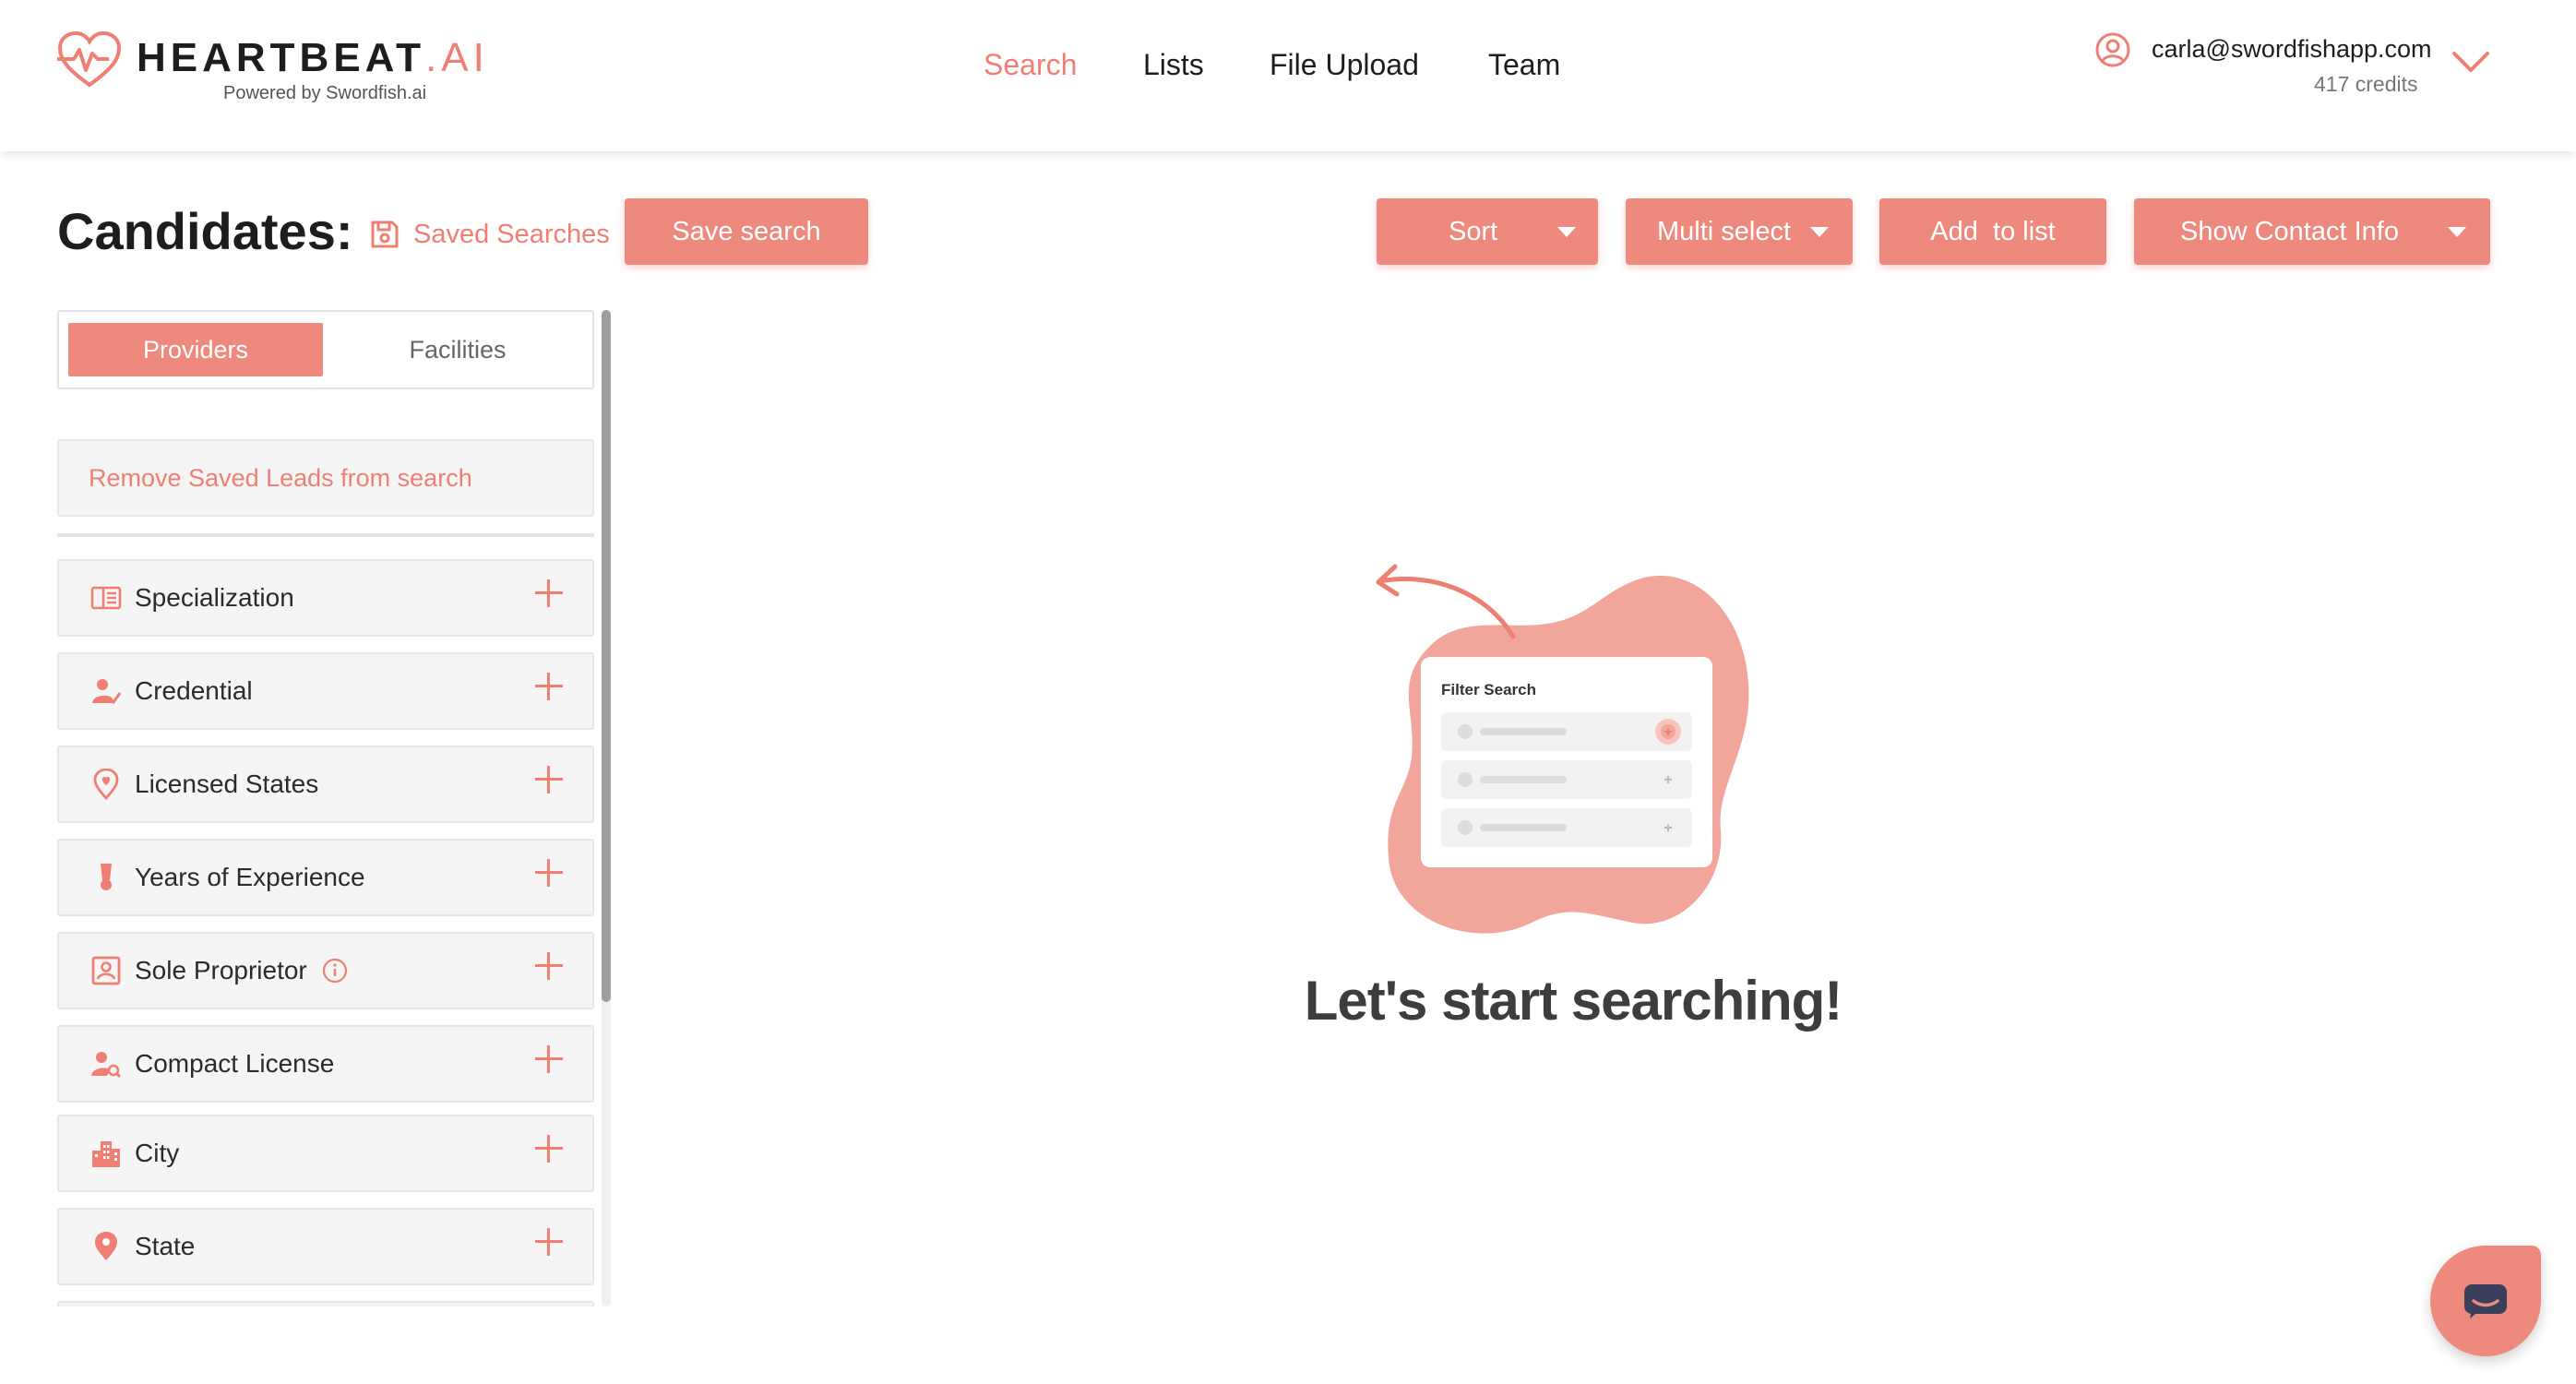 This screenshot has width=2576, height=1384. Describe the element at coordinates (215, 597) in the screenshot. I see `filter-label: Specialization` at that location.